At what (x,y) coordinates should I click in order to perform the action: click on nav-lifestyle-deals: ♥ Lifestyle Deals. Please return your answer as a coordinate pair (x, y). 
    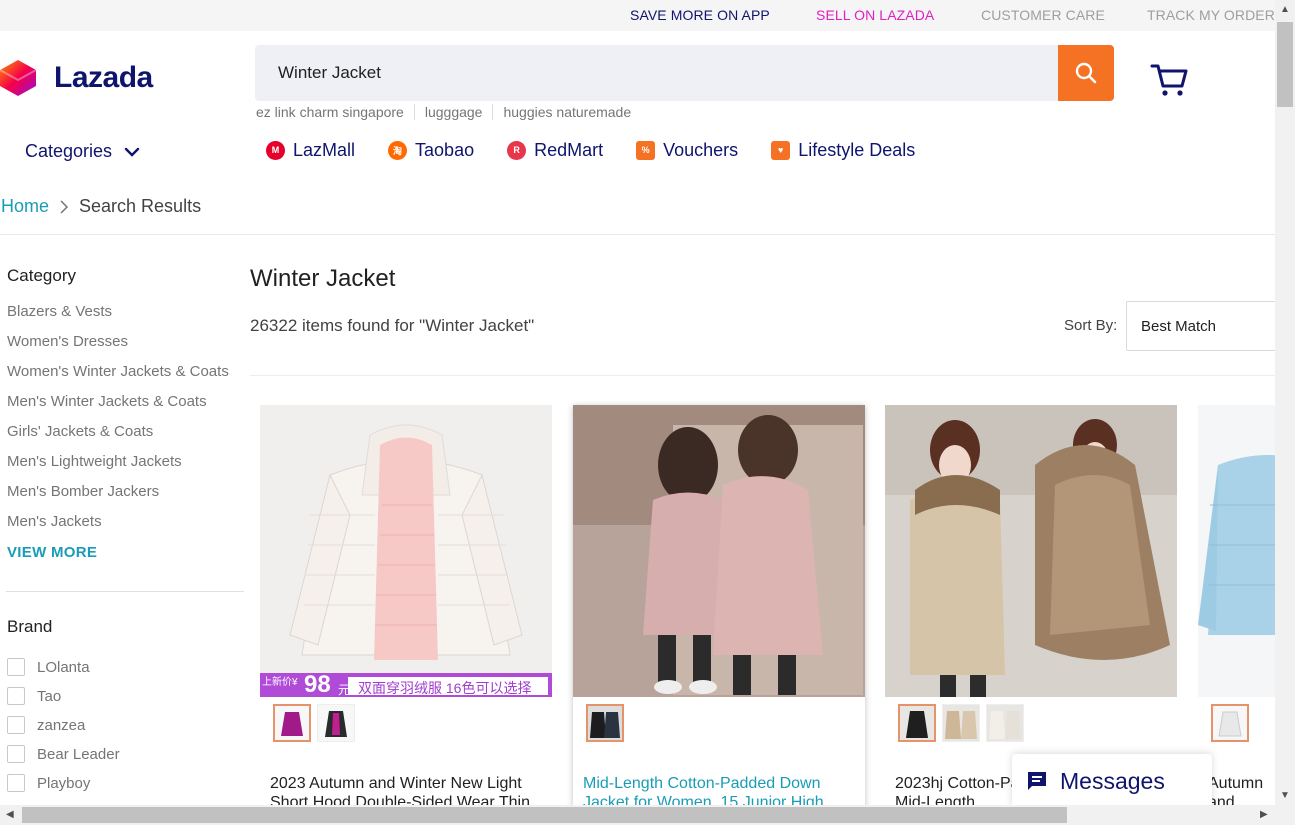
    Looking at the image, I should click on (843, 150).